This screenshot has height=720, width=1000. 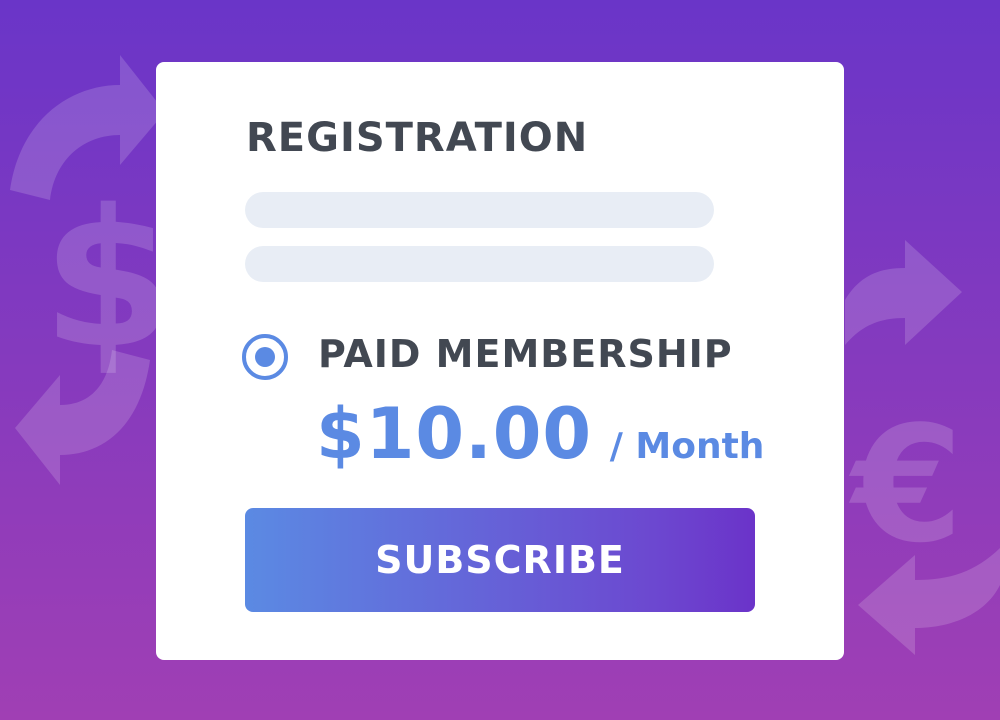 I want to click on price-period: / Month, so click(x=687, y=446).